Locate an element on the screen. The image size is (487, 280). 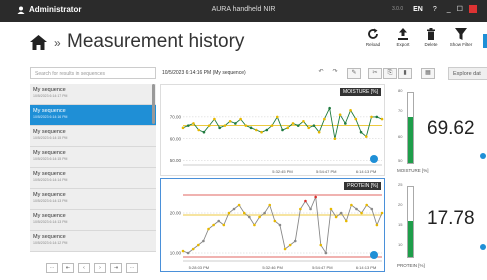
sequence-date: 10/5/2023 6:14:17 PM is located at coordinates (50, 96).